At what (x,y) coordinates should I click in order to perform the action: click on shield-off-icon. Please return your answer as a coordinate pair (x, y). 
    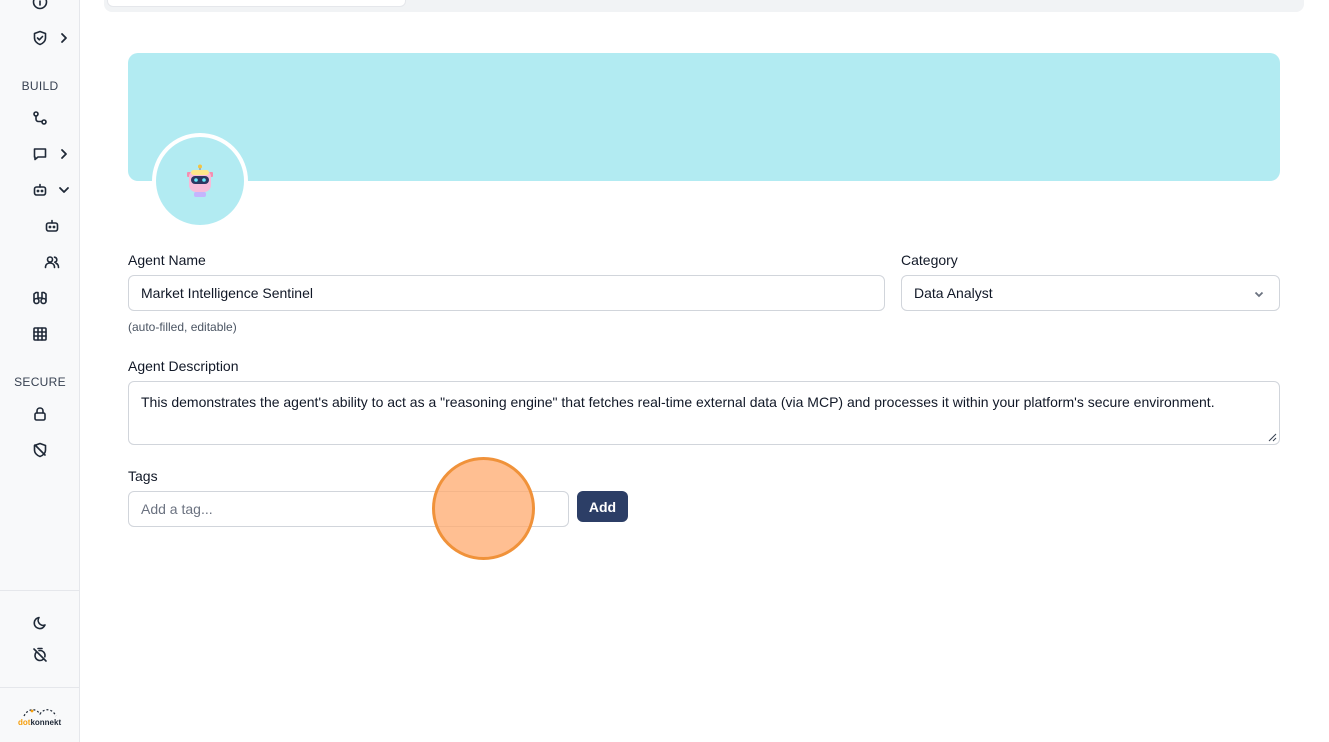
    Looking at the image, I should click on (40, 450).